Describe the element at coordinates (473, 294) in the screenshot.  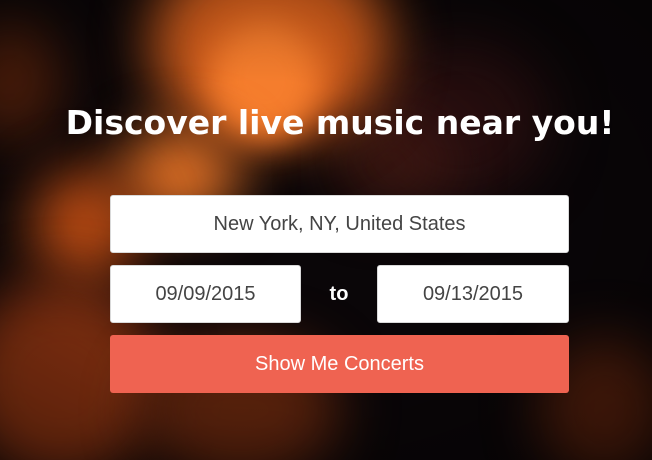
I see `end-date-input` at that location.